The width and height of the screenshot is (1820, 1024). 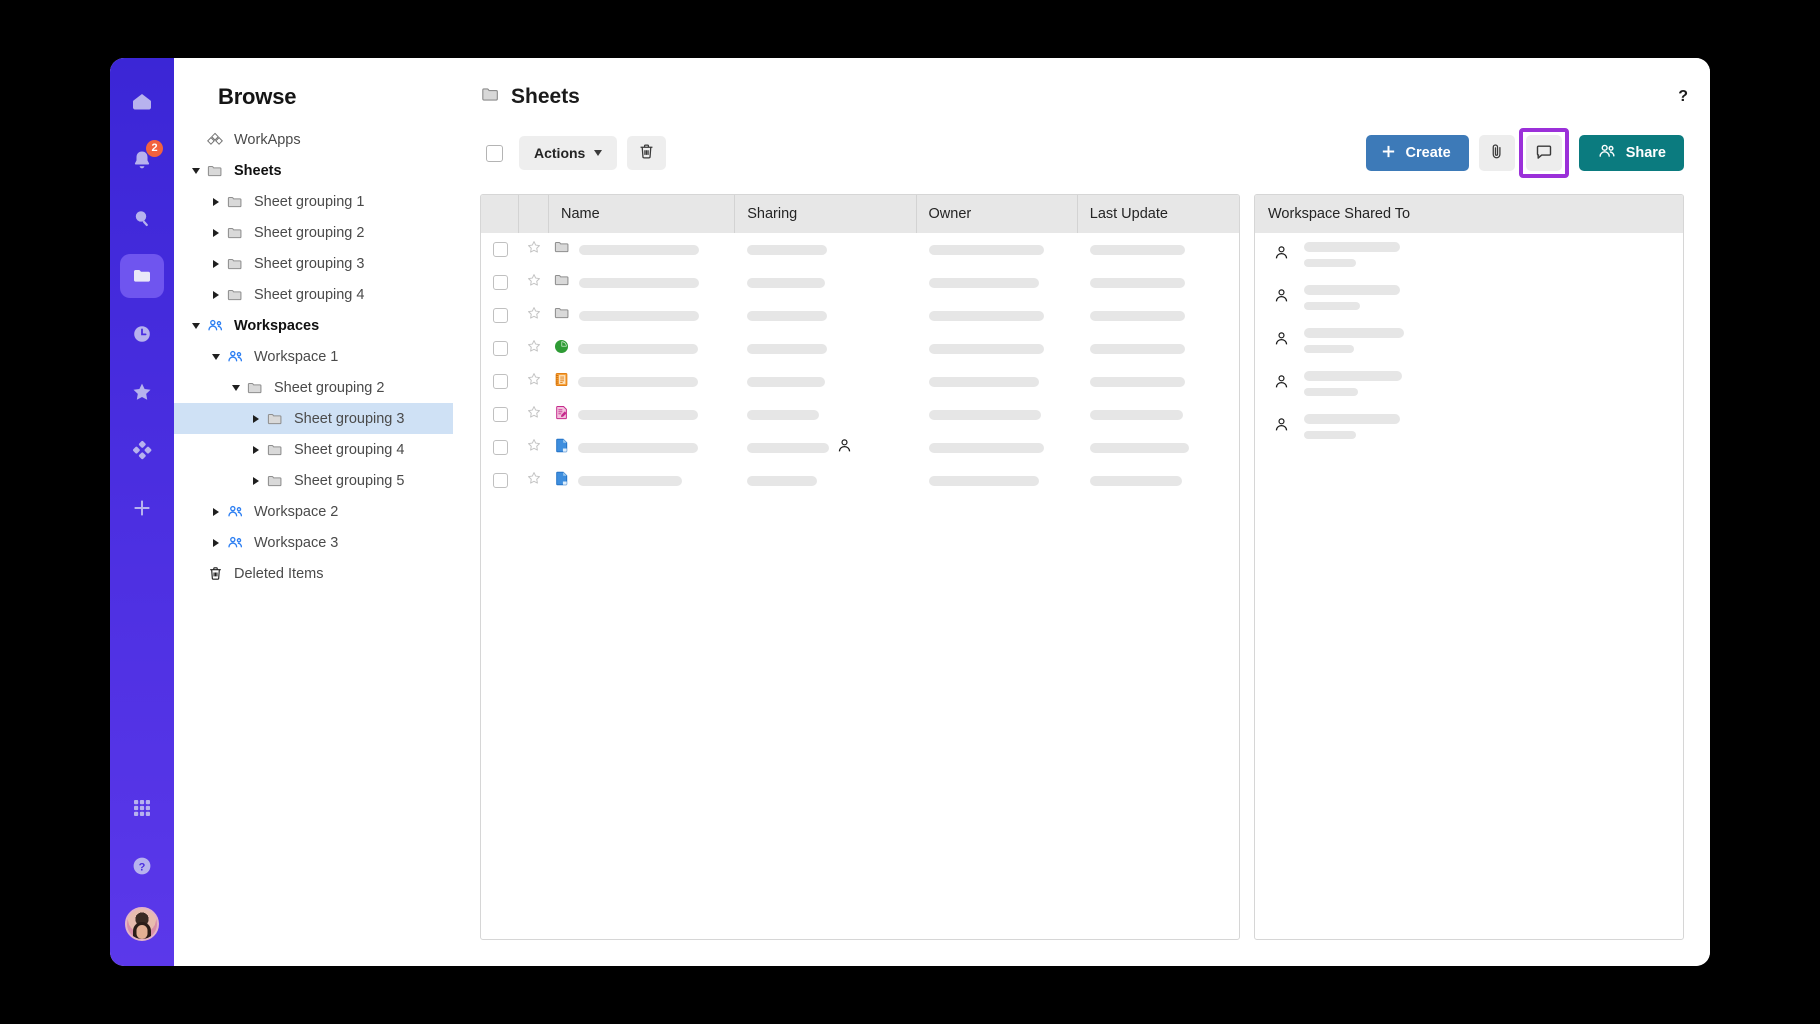 What do you see at coordinates (1158, 249) in the screenshot?
I see `row-last-update-cell` at bounding box center [1158, 249].